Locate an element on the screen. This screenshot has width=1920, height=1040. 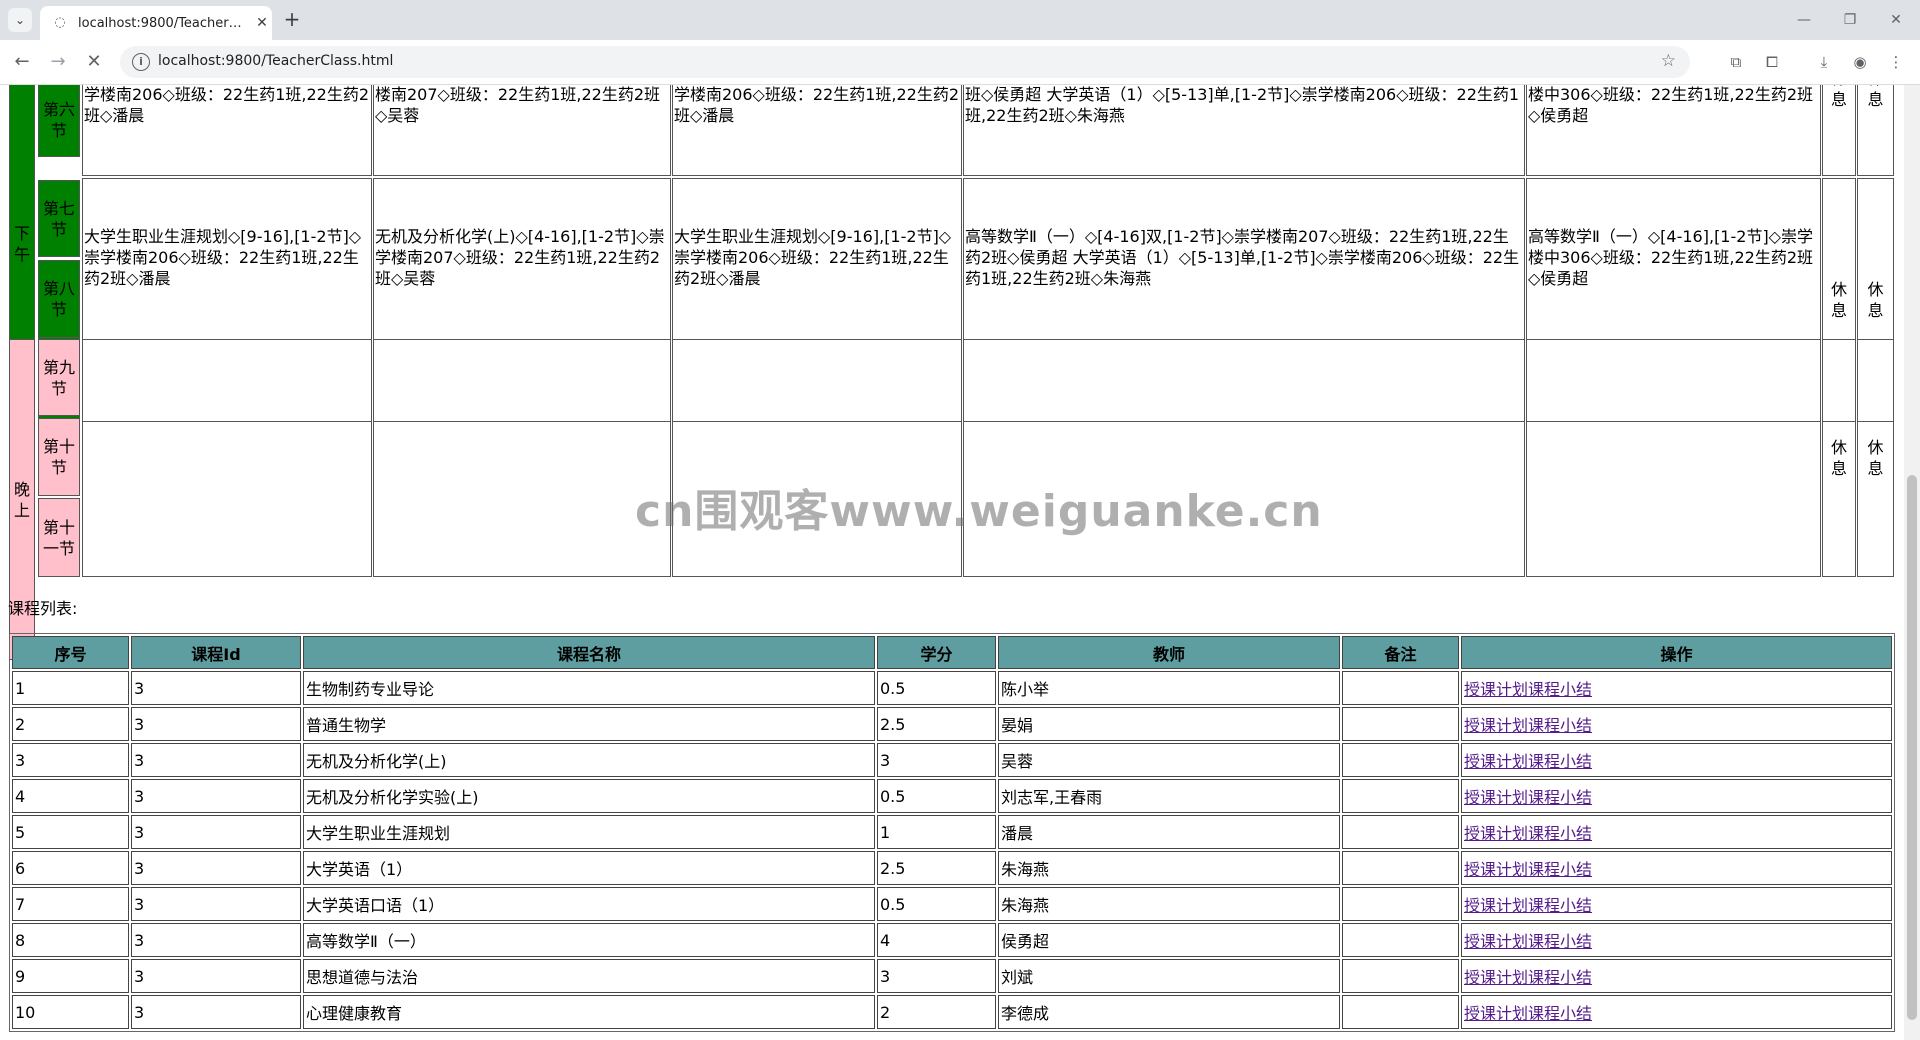
cell-name: 心理健康教育 is located at coordinates (589, 1012).